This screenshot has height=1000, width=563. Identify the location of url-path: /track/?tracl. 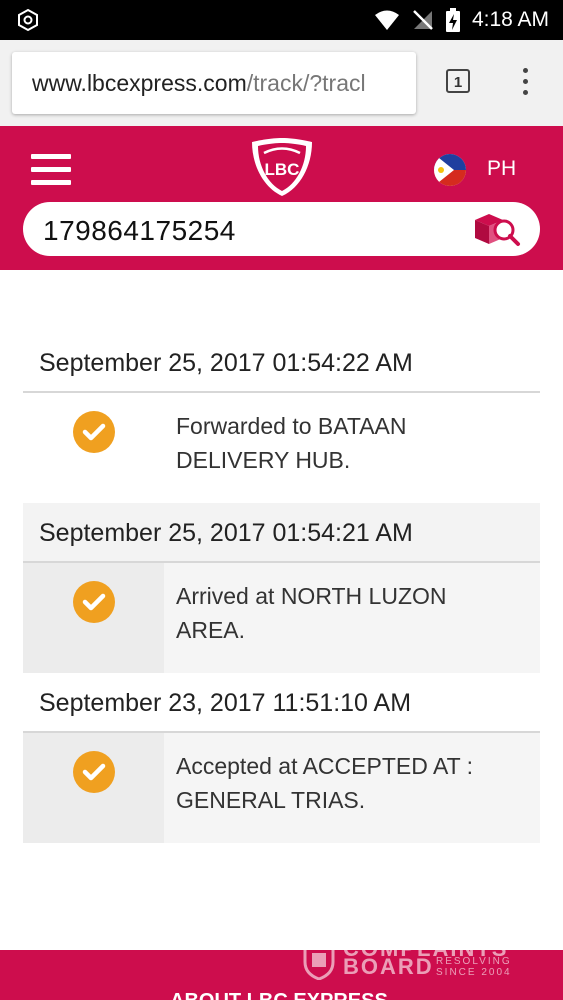
(306, 83).